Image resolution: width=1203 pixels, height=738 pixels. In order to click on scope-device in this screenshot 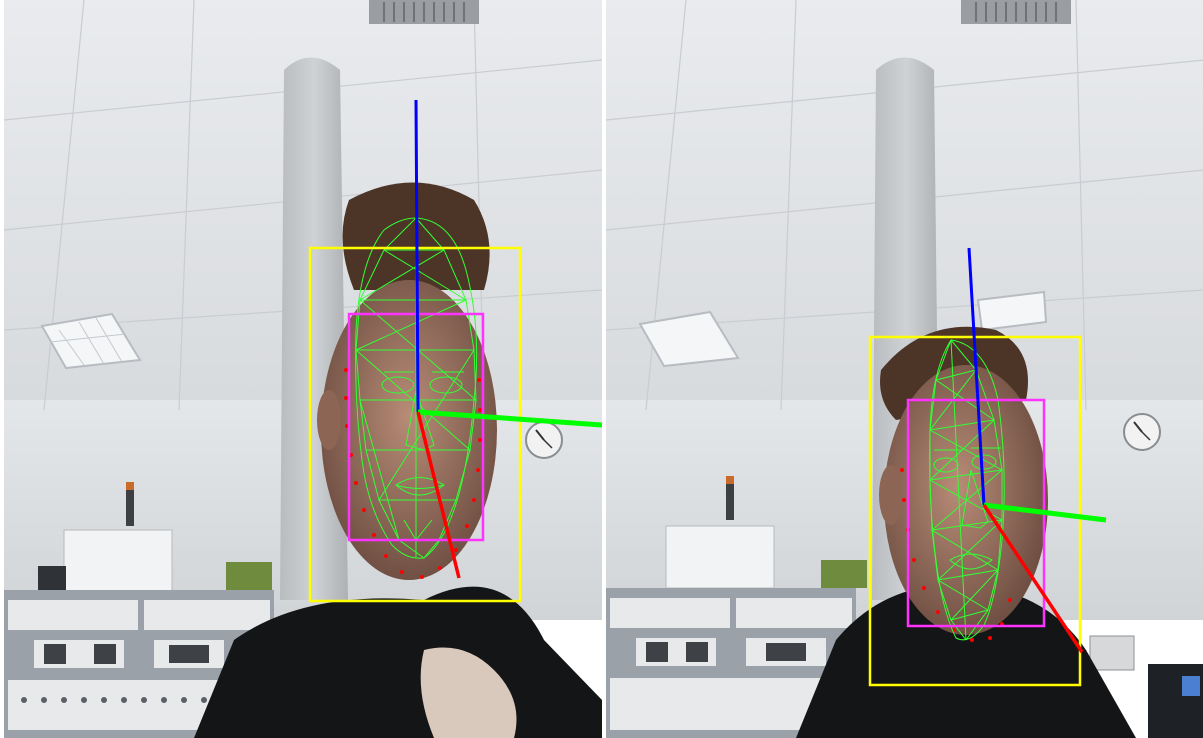, I will do `click(1112, 653)`.